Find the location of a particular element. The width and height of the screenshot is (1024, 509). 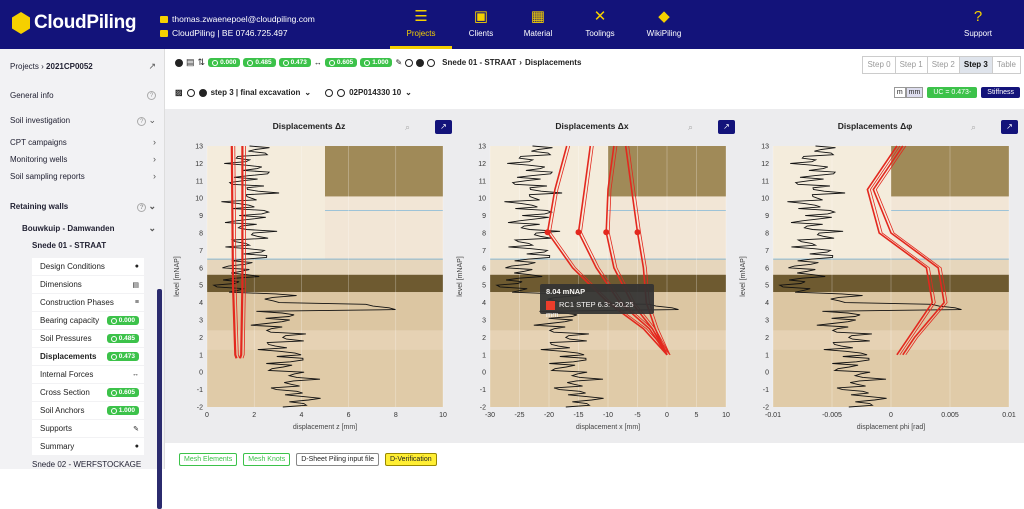

mesh-knots-button: Mesh Knots is located at coordinates (267, 459).